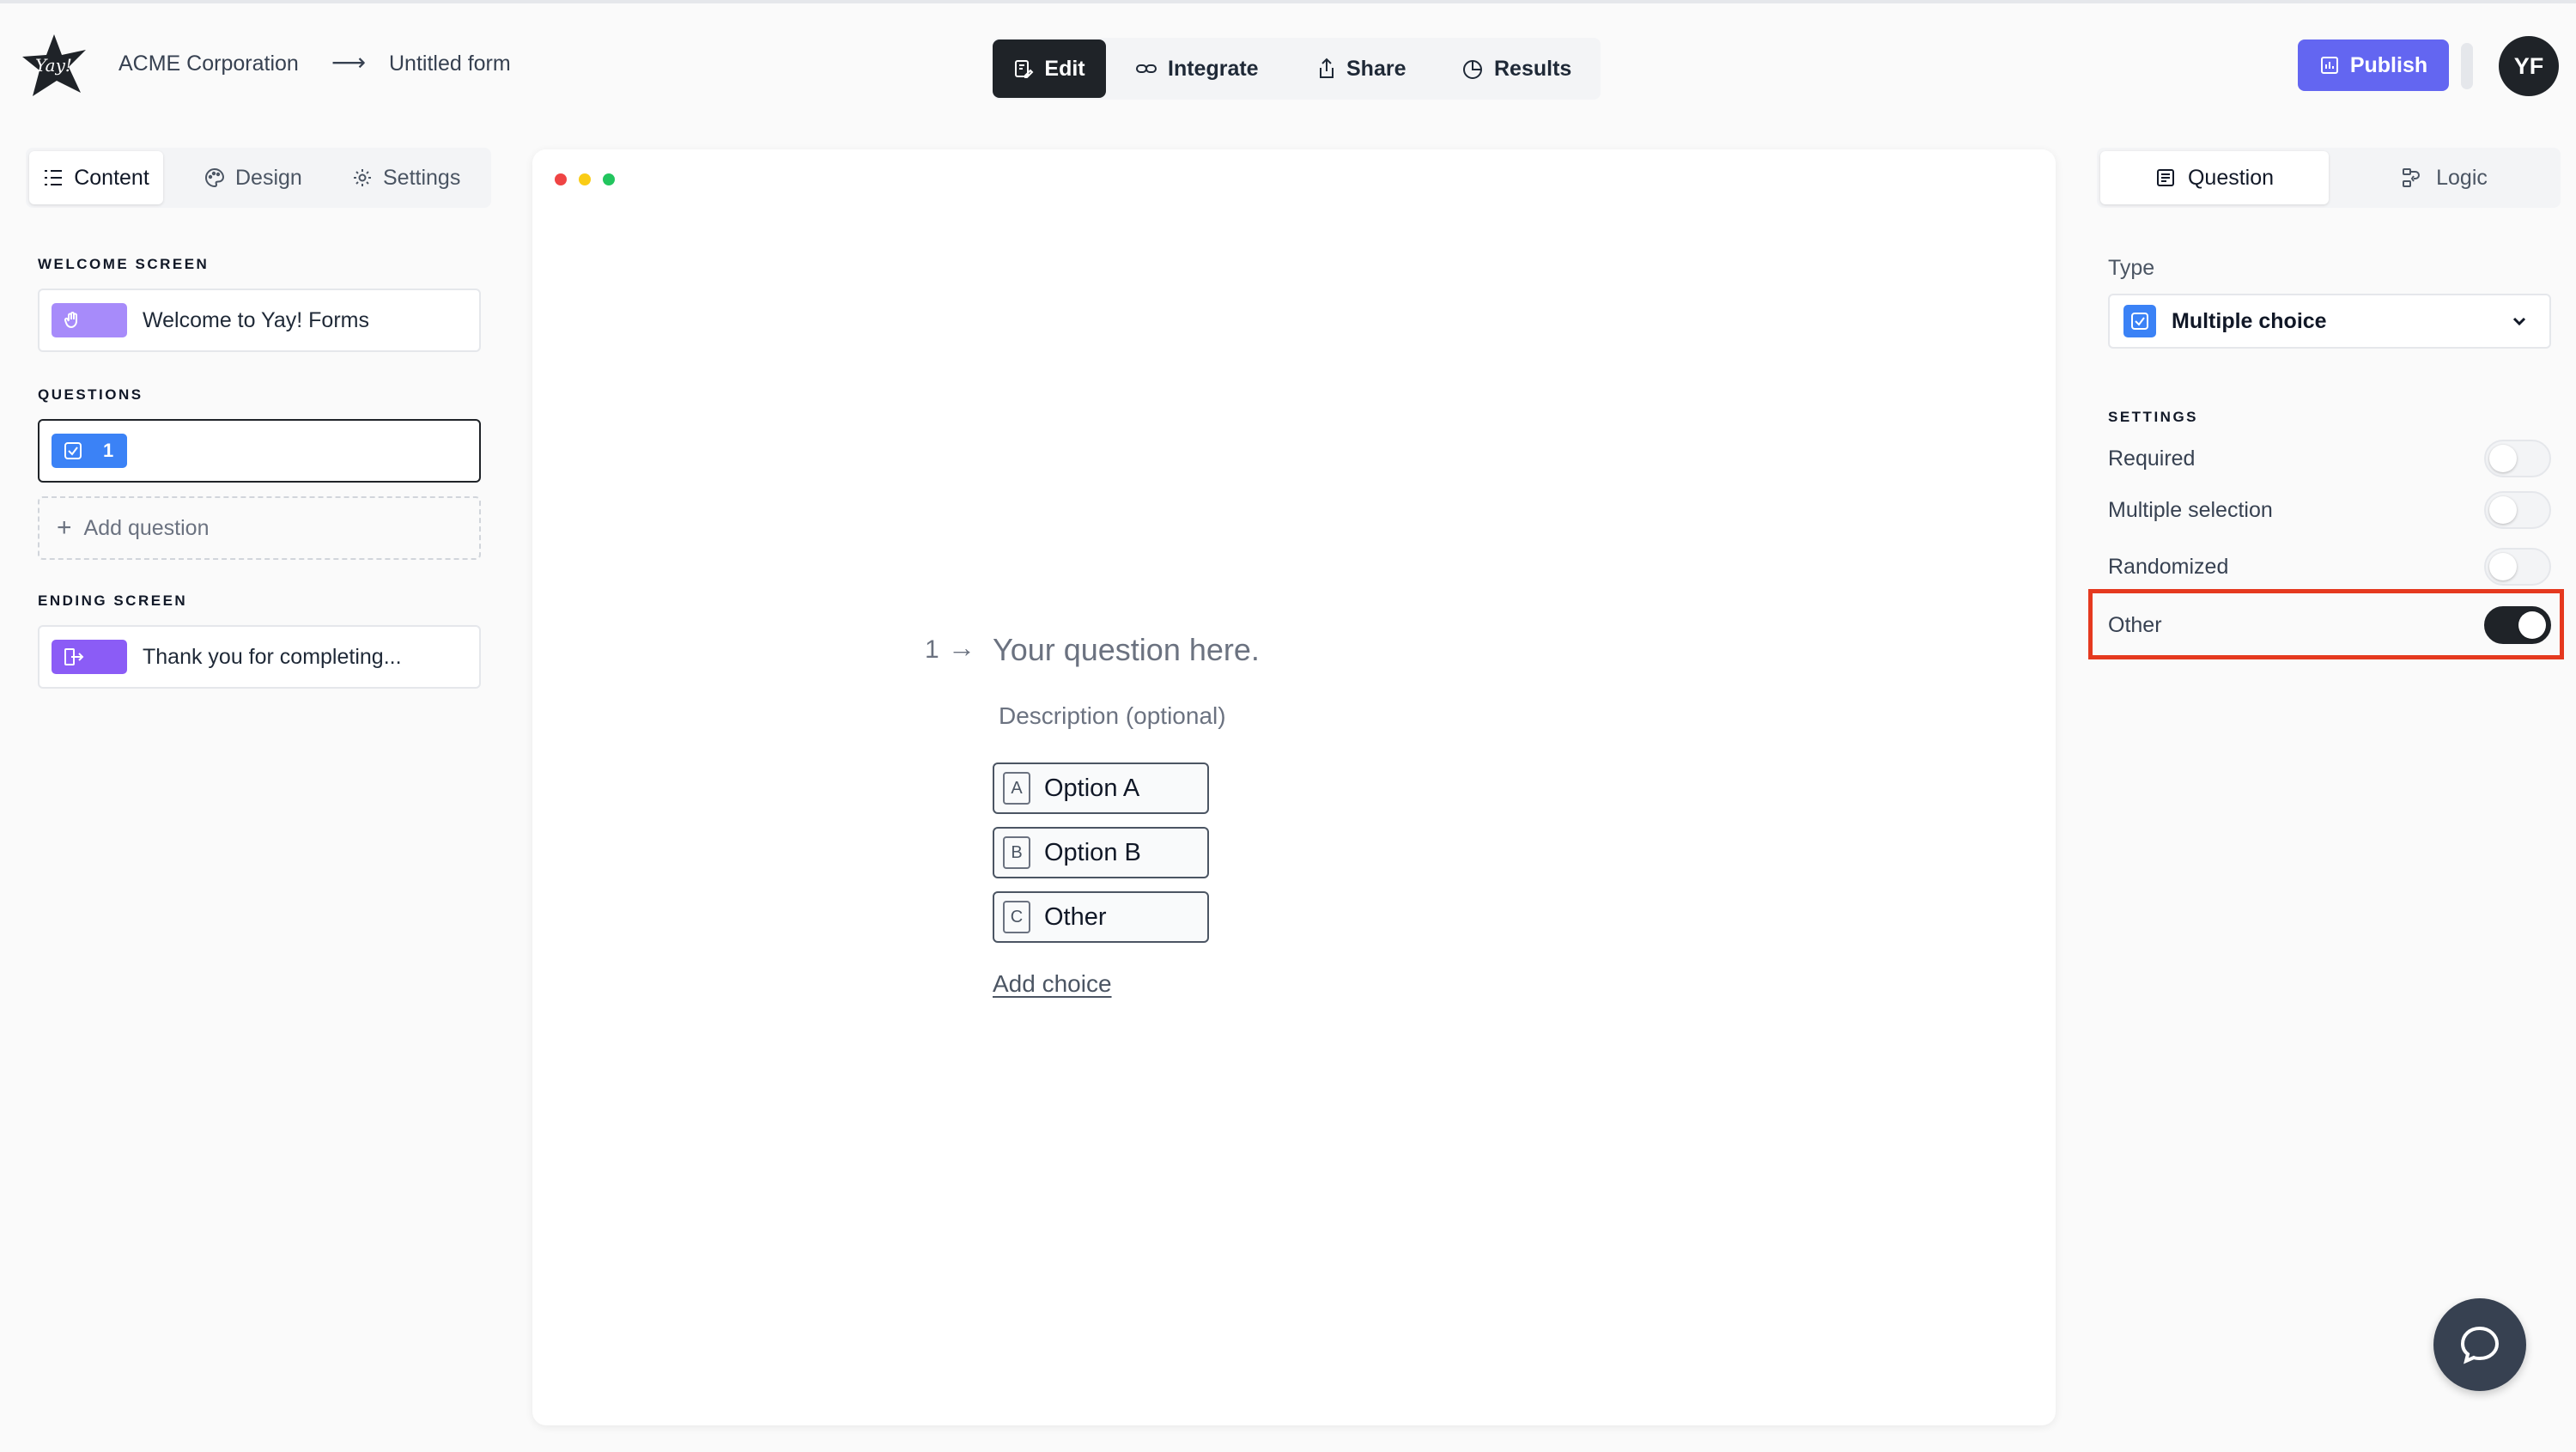 This screenshot has width=2576, height=1452. Describe the element at coordinates (1064, 68) in the screenshot. I see `nav-edit-label: Edit` at that location.